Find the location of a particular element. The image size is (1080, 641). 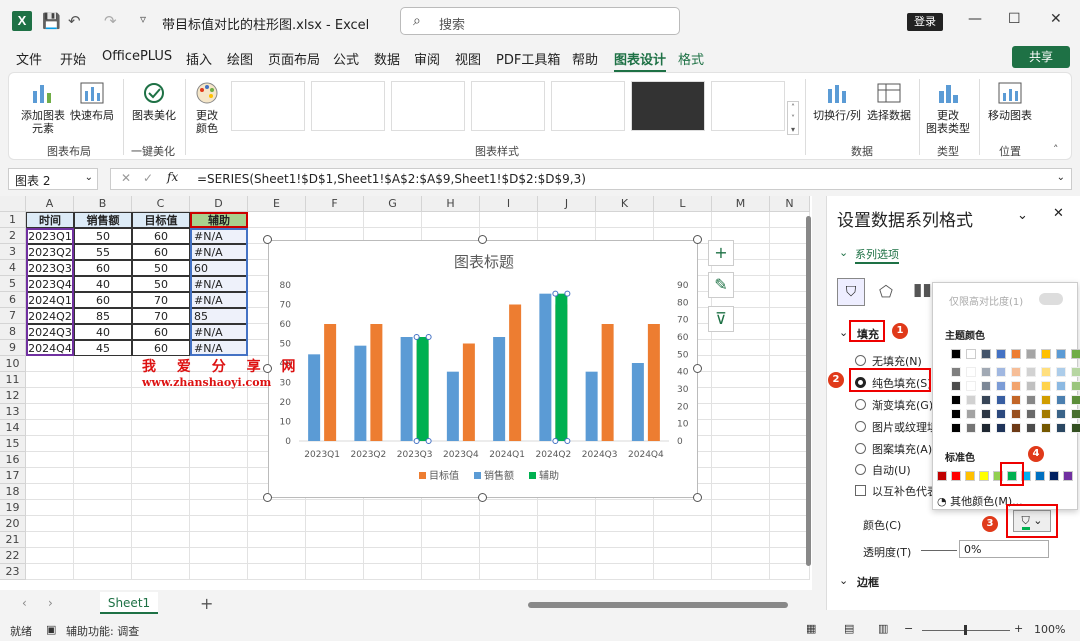

column-header: M is located at coordinates (741, 204).